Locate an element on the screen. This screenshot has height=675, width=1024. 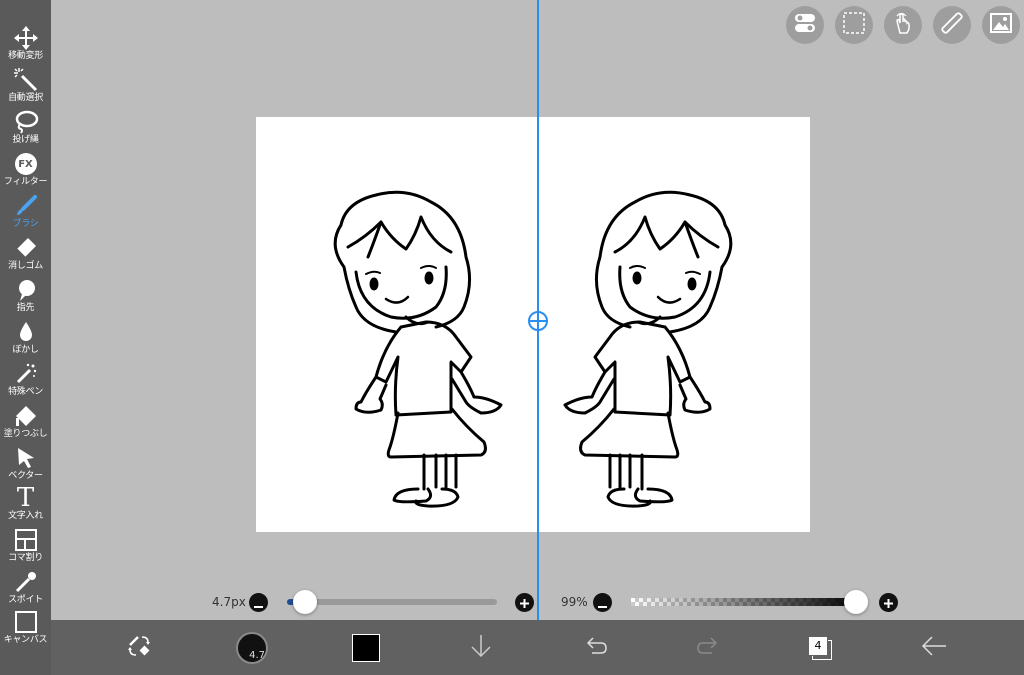
gesture-button is located at coordinates (903, 25).